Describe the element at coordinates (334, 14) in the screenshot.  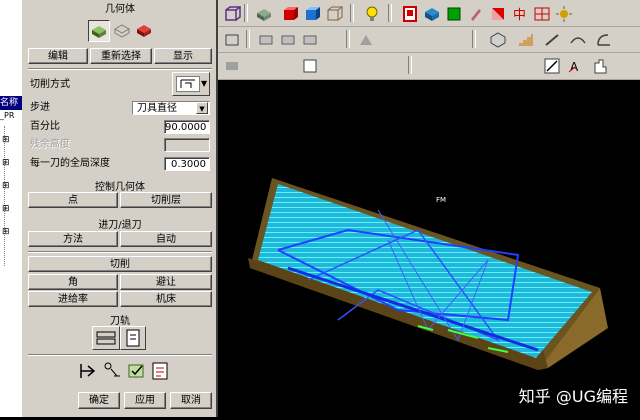
I see `wire-cube-icon` at that location.